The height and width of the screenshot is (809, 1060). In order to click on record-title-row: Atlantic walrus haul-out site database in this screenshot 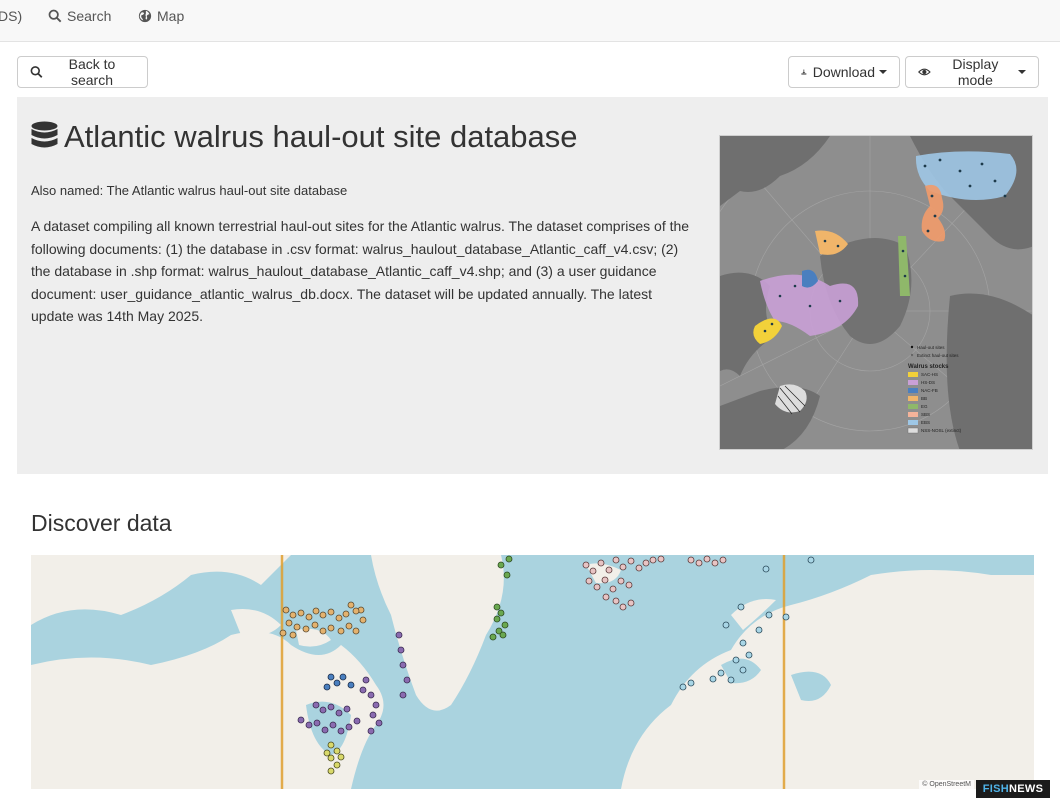, I will do `click(304, 137)`.